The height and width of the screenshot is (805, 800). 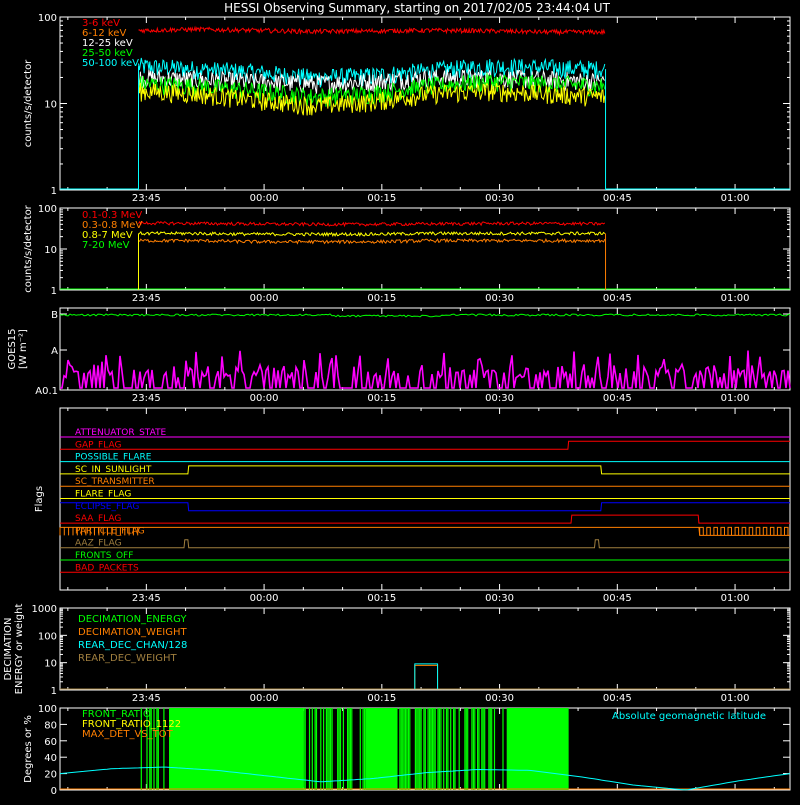 What do you see at coordinates (264, 298) in the screenshot?
I see `gamma-xtick-label: 00:00` at bounding box center [264, 298].